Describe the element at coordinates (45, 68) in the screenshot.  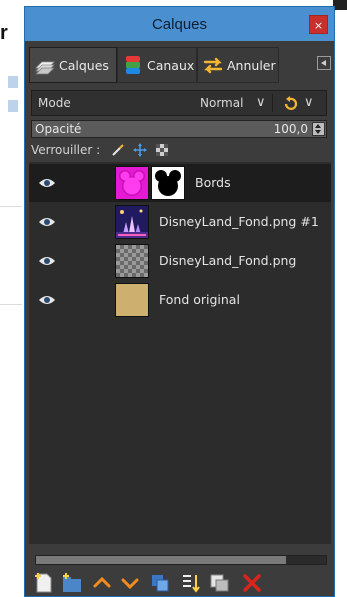
I see `layers-icon` at that location.